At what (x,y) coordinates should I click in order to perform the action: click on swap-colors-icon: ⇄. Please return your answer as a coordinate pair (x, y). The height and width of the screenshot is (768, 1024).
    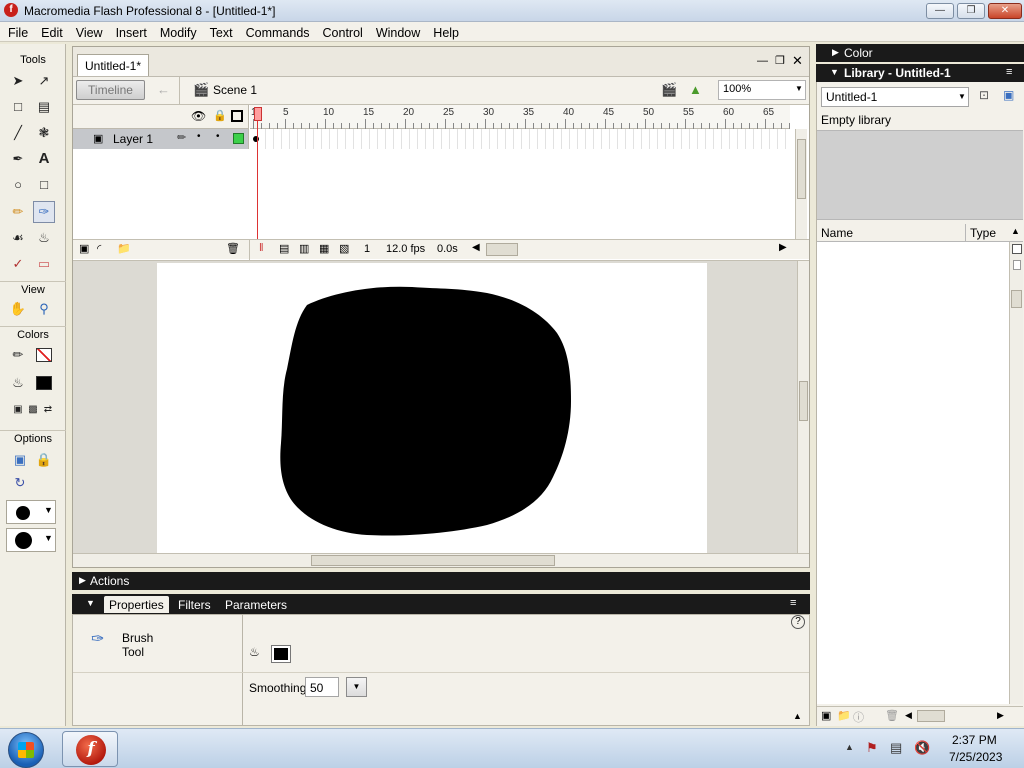
    Looking at the image, I should click on (48, 410).